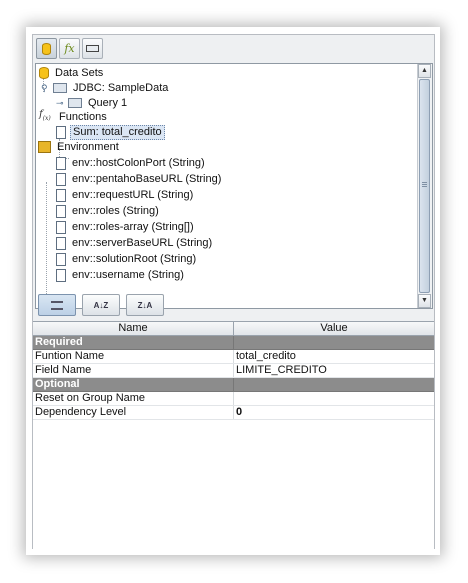 The height and width of the screenshot is (583, 468). I want to click on table-header: Name Value, so click(233, 329).